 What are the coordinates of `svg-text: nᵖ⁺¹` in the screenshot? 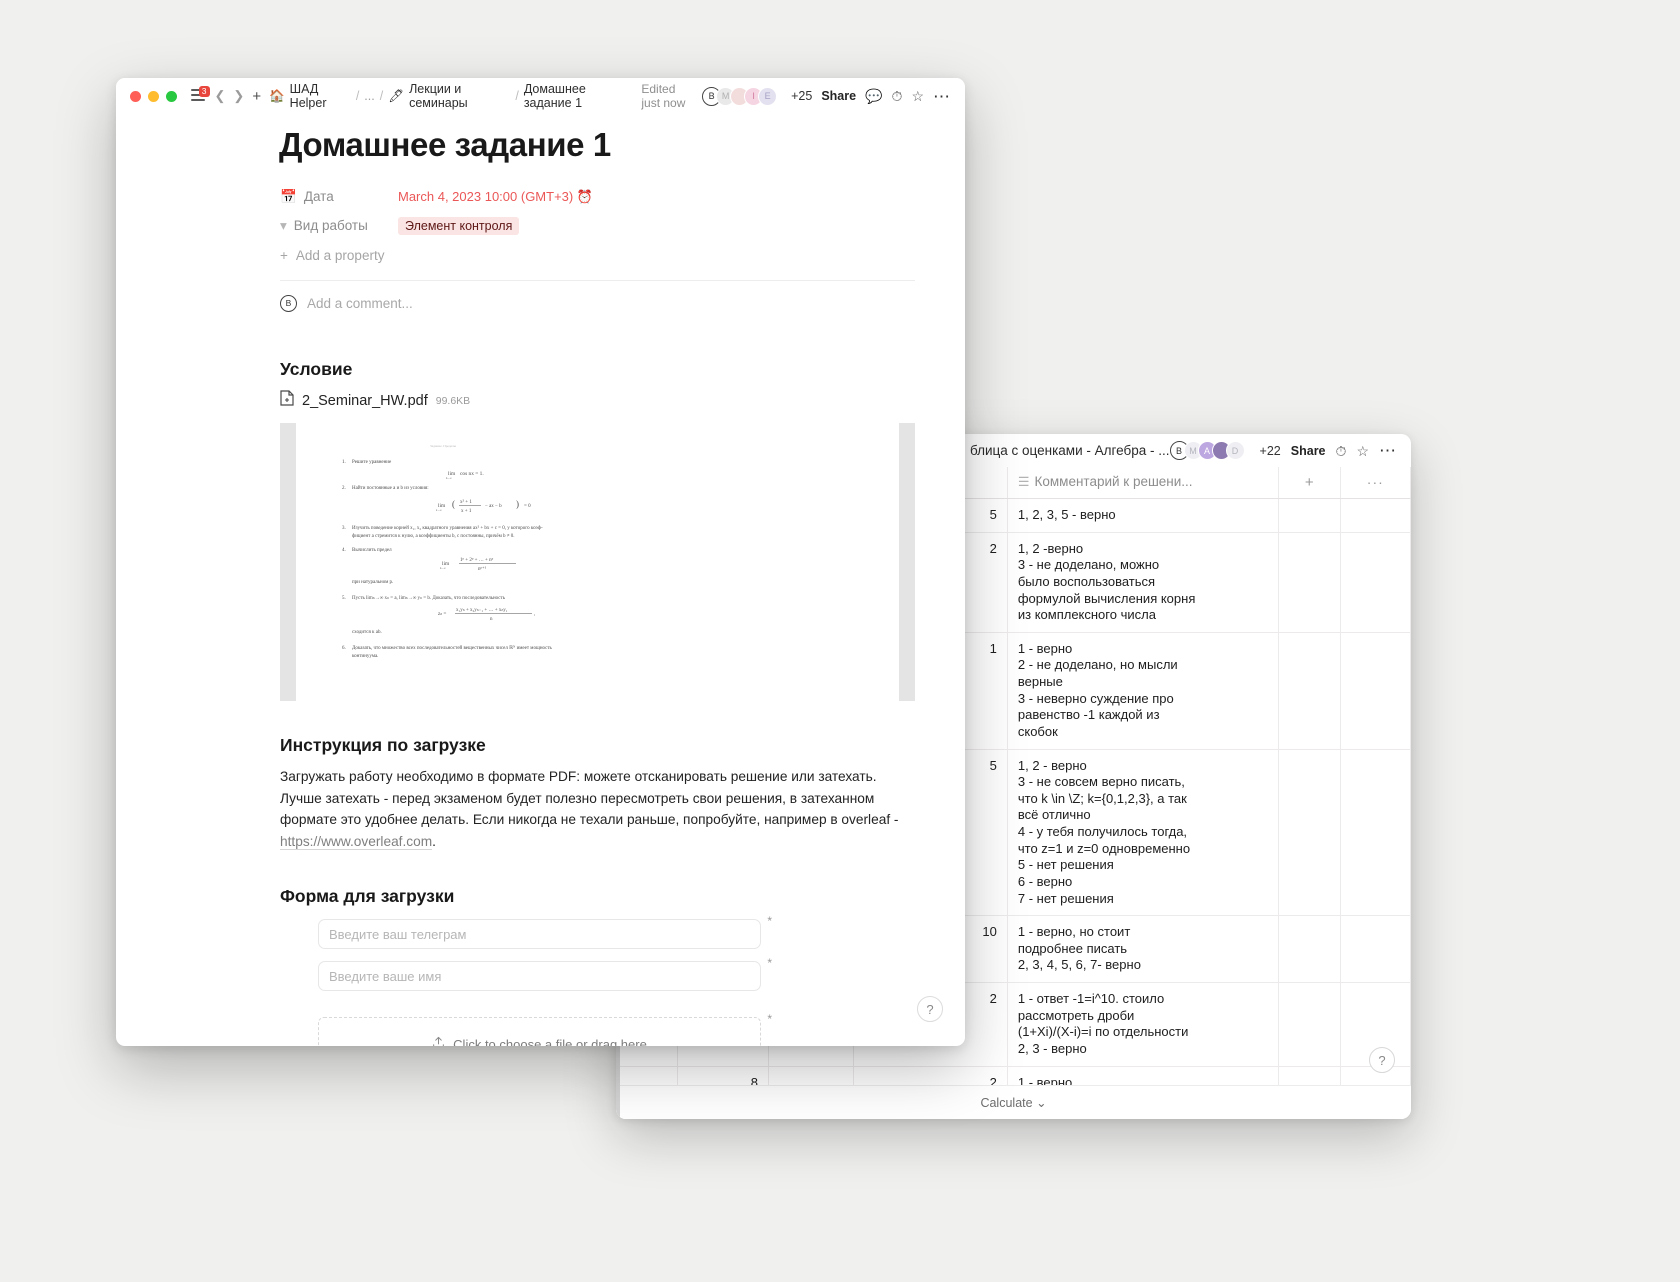 It's located at (482, 569).